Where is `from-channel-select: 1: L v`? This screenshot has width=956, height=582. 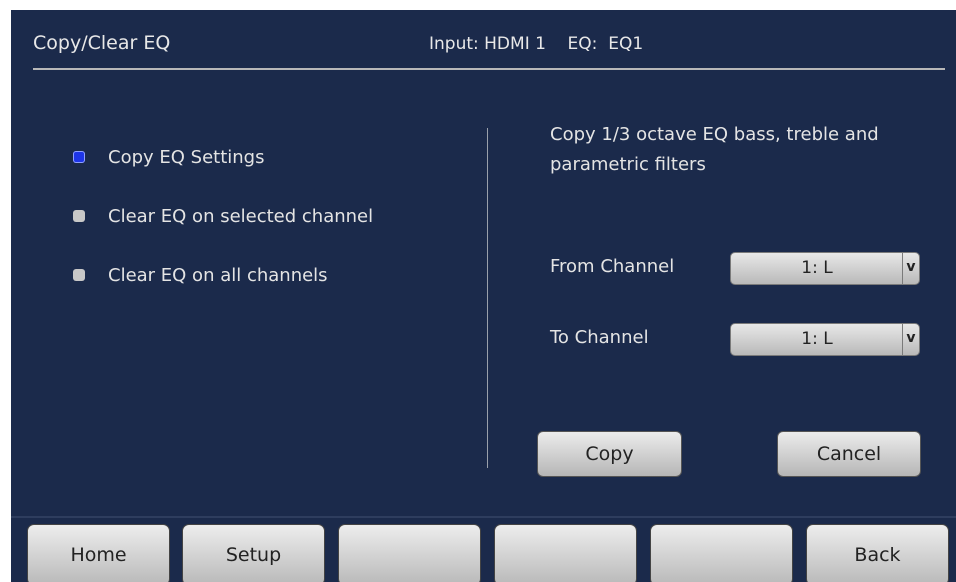 from-channel-select: 1: L v is located at coordinates (825, 268).